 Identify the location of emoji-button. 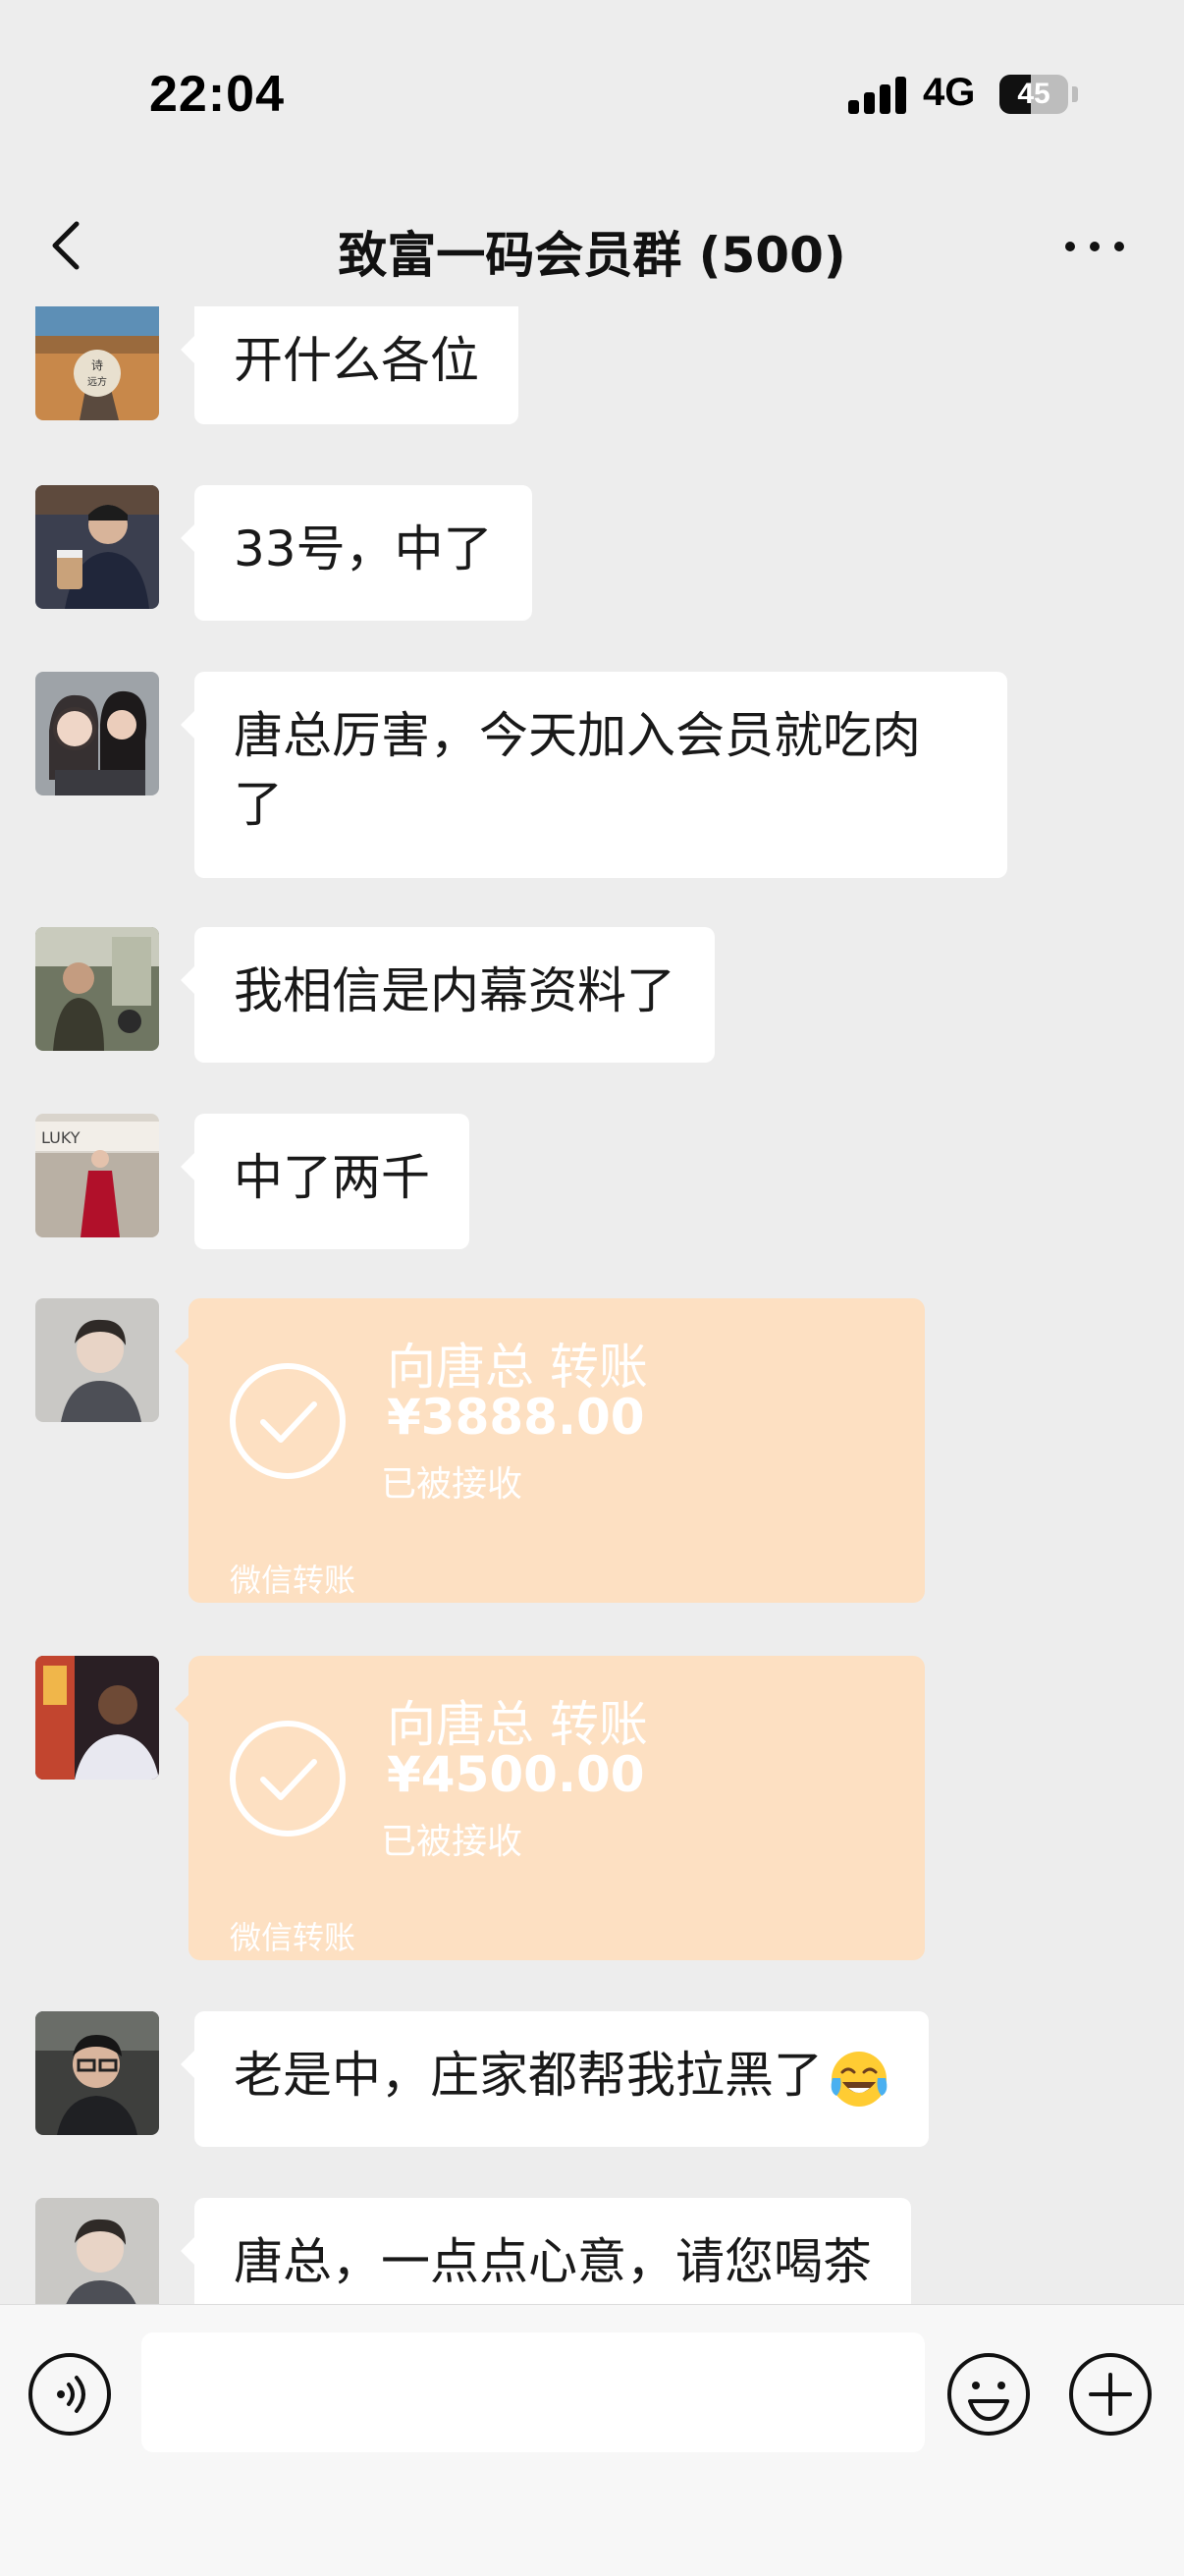
(989, 2394).